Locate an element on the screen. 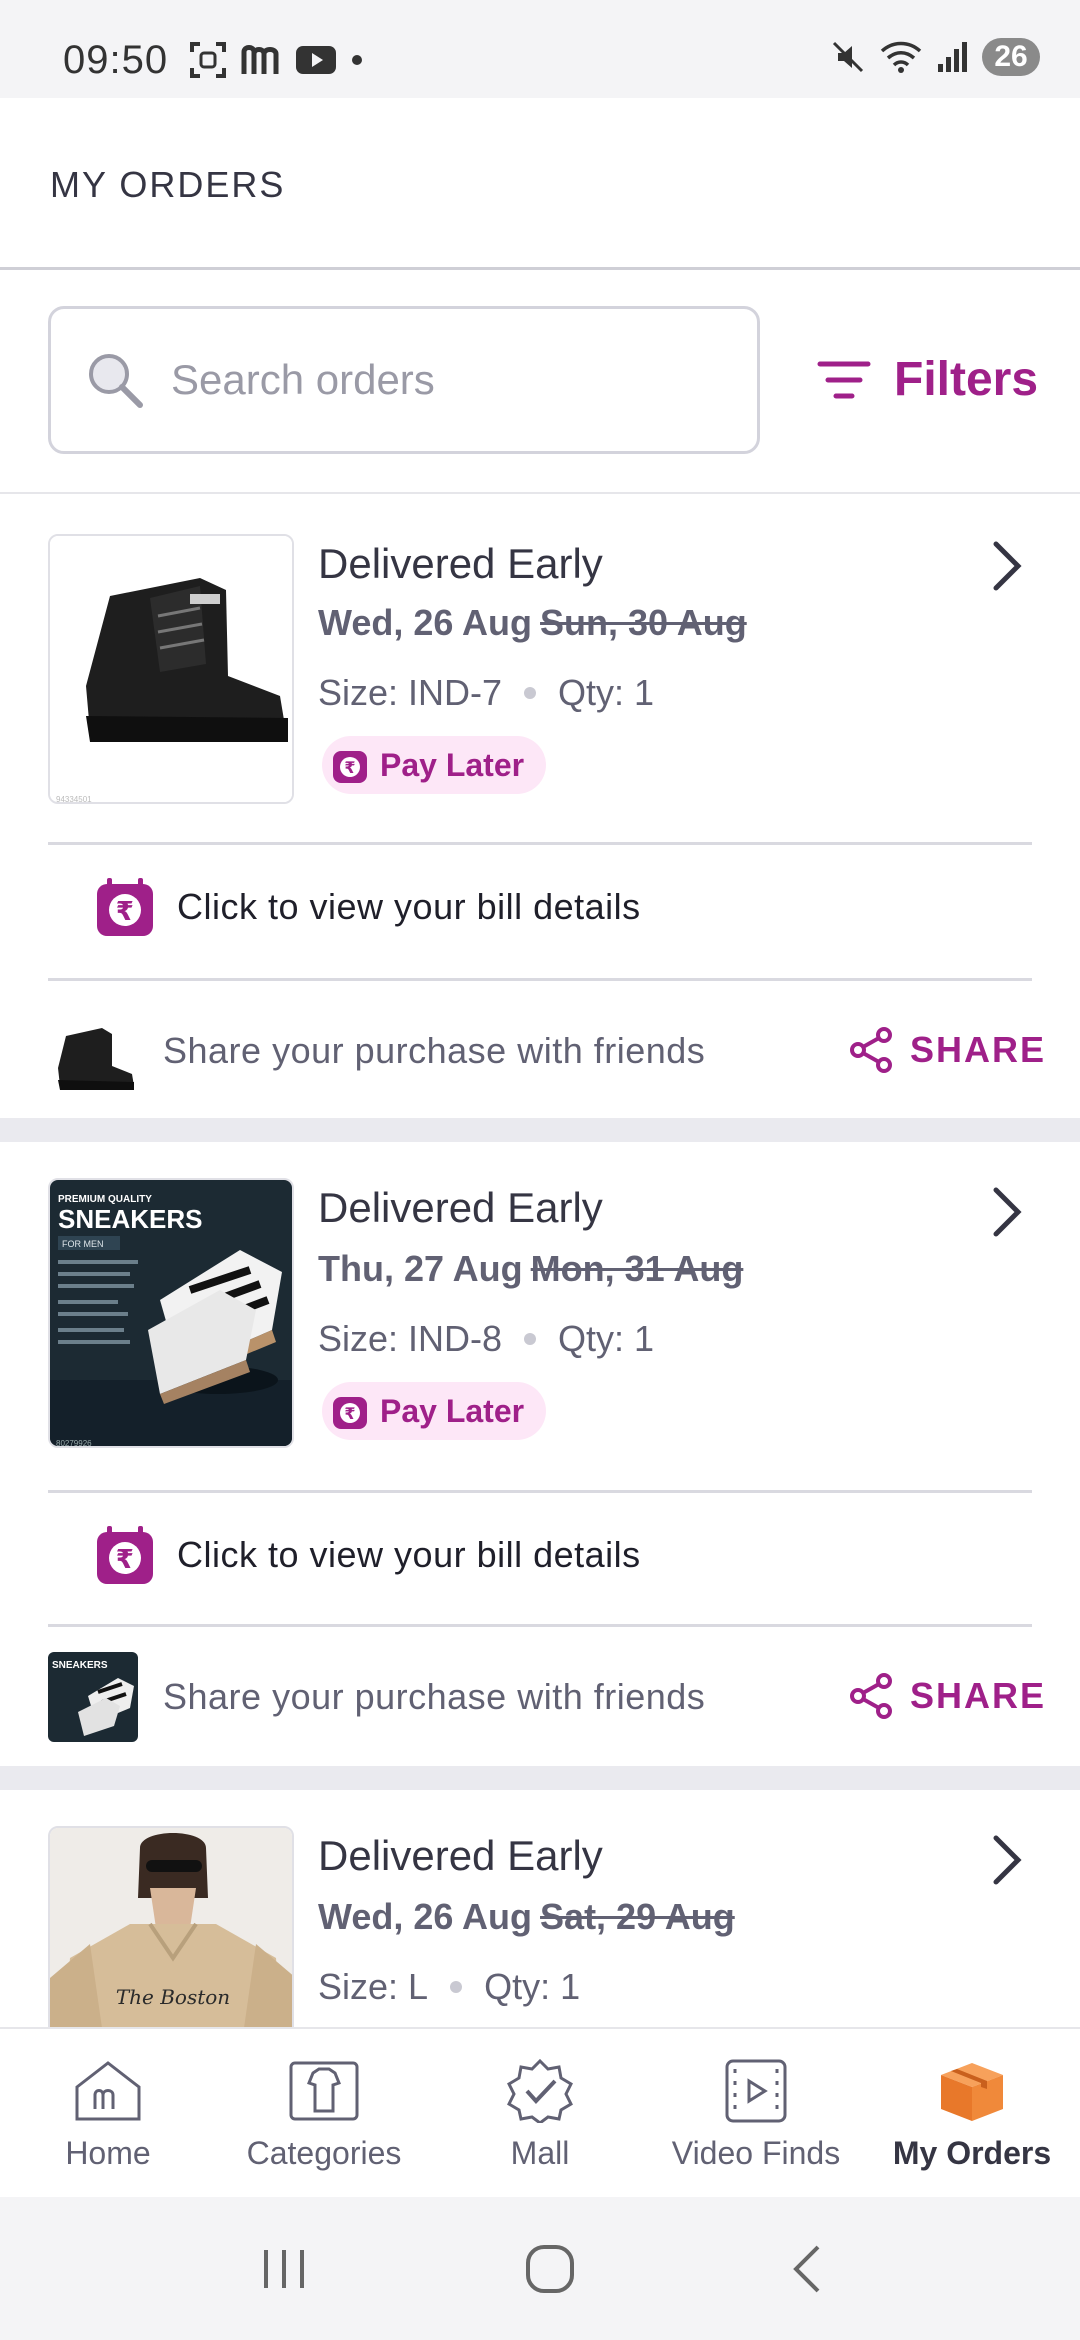 Image resolution: width=1080 pixels, height=2340 pixels. size-label: Size: IND-8 is located at coordinates (410, 1338).